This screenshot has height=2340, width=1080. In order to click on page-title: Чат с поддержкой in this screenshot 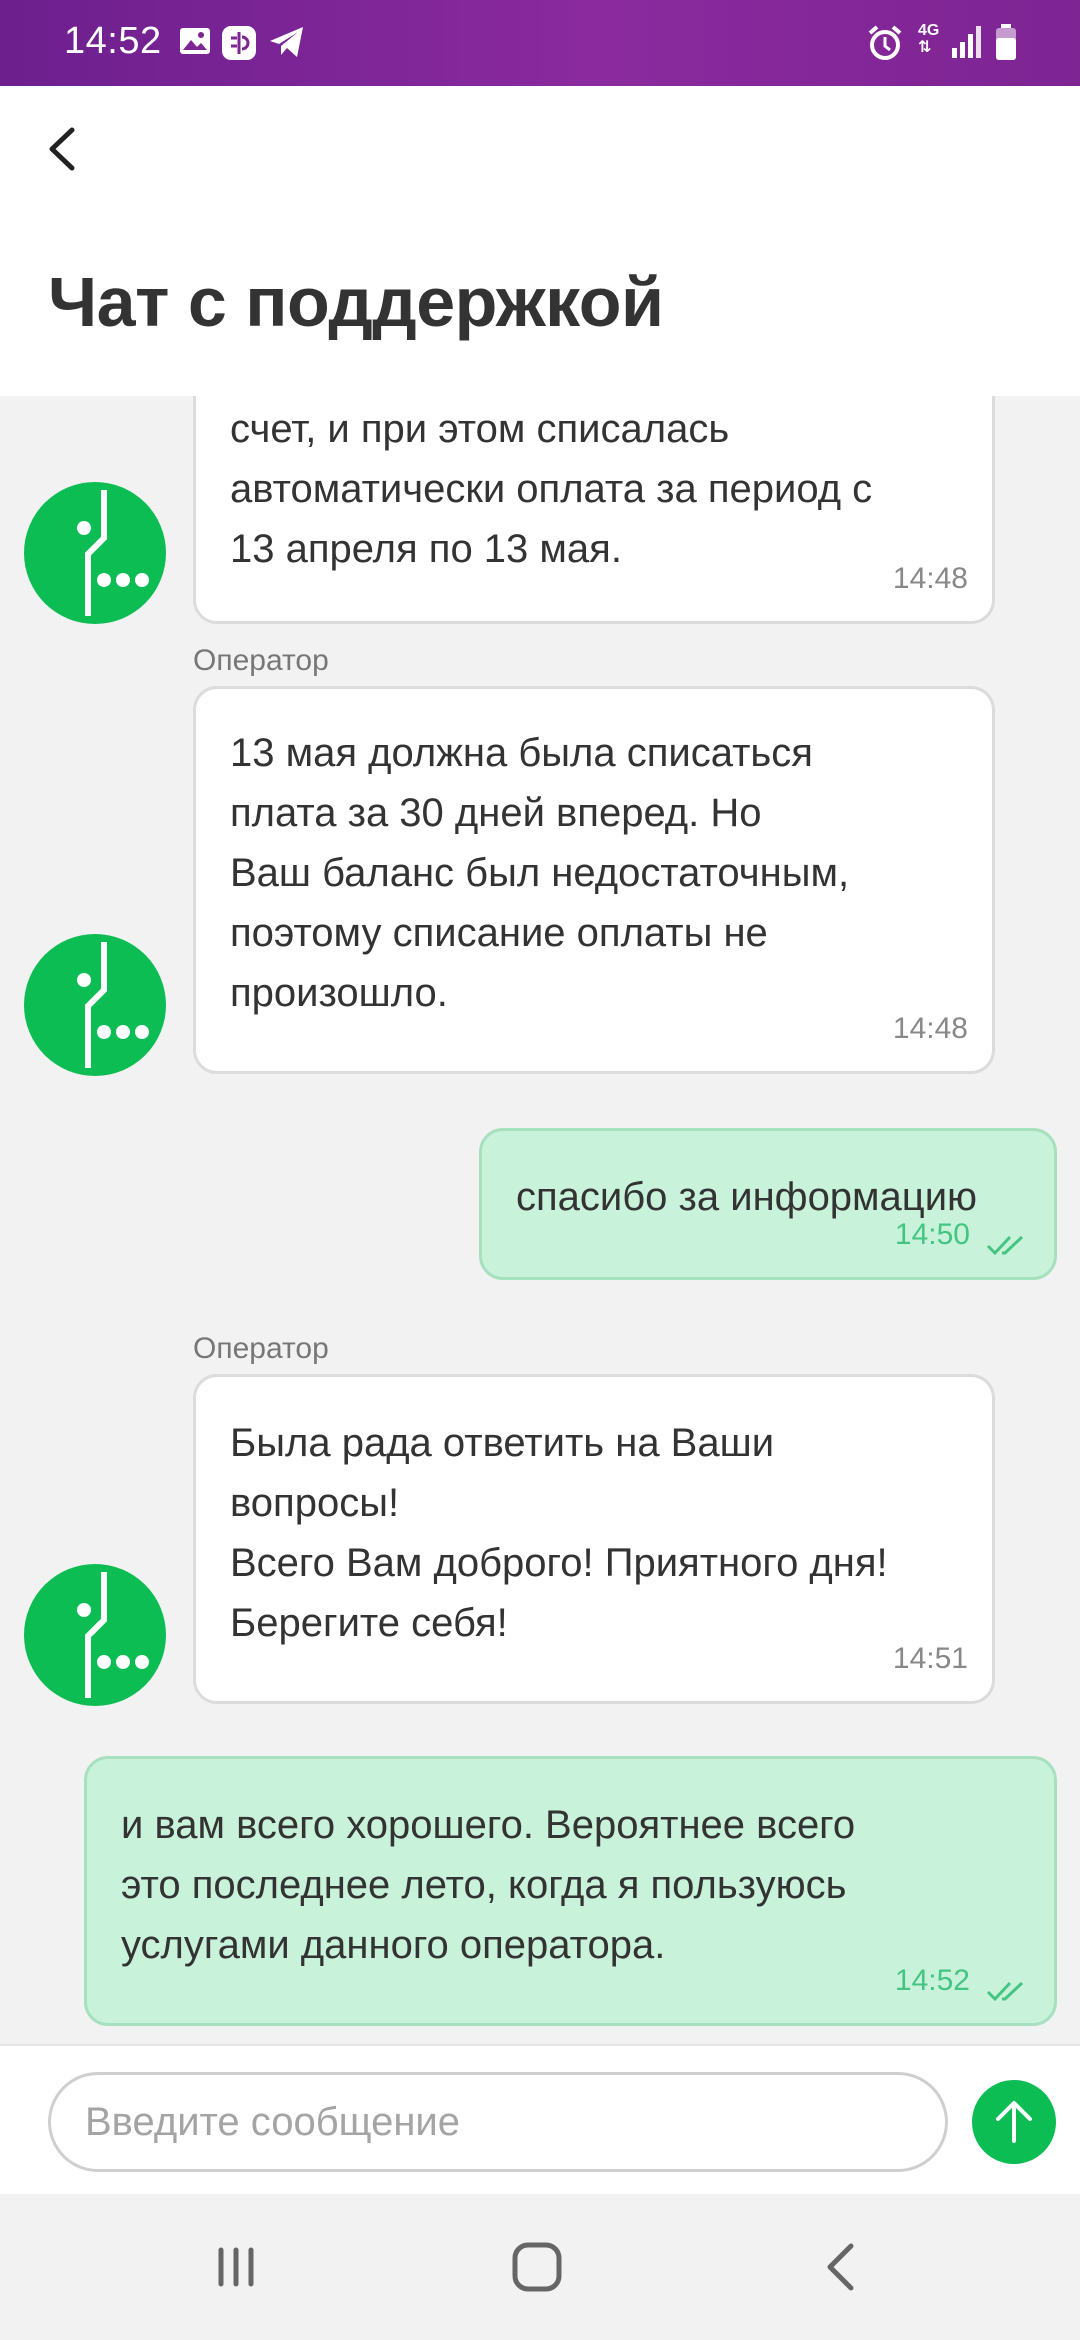, I will do `click(356, 302)`.